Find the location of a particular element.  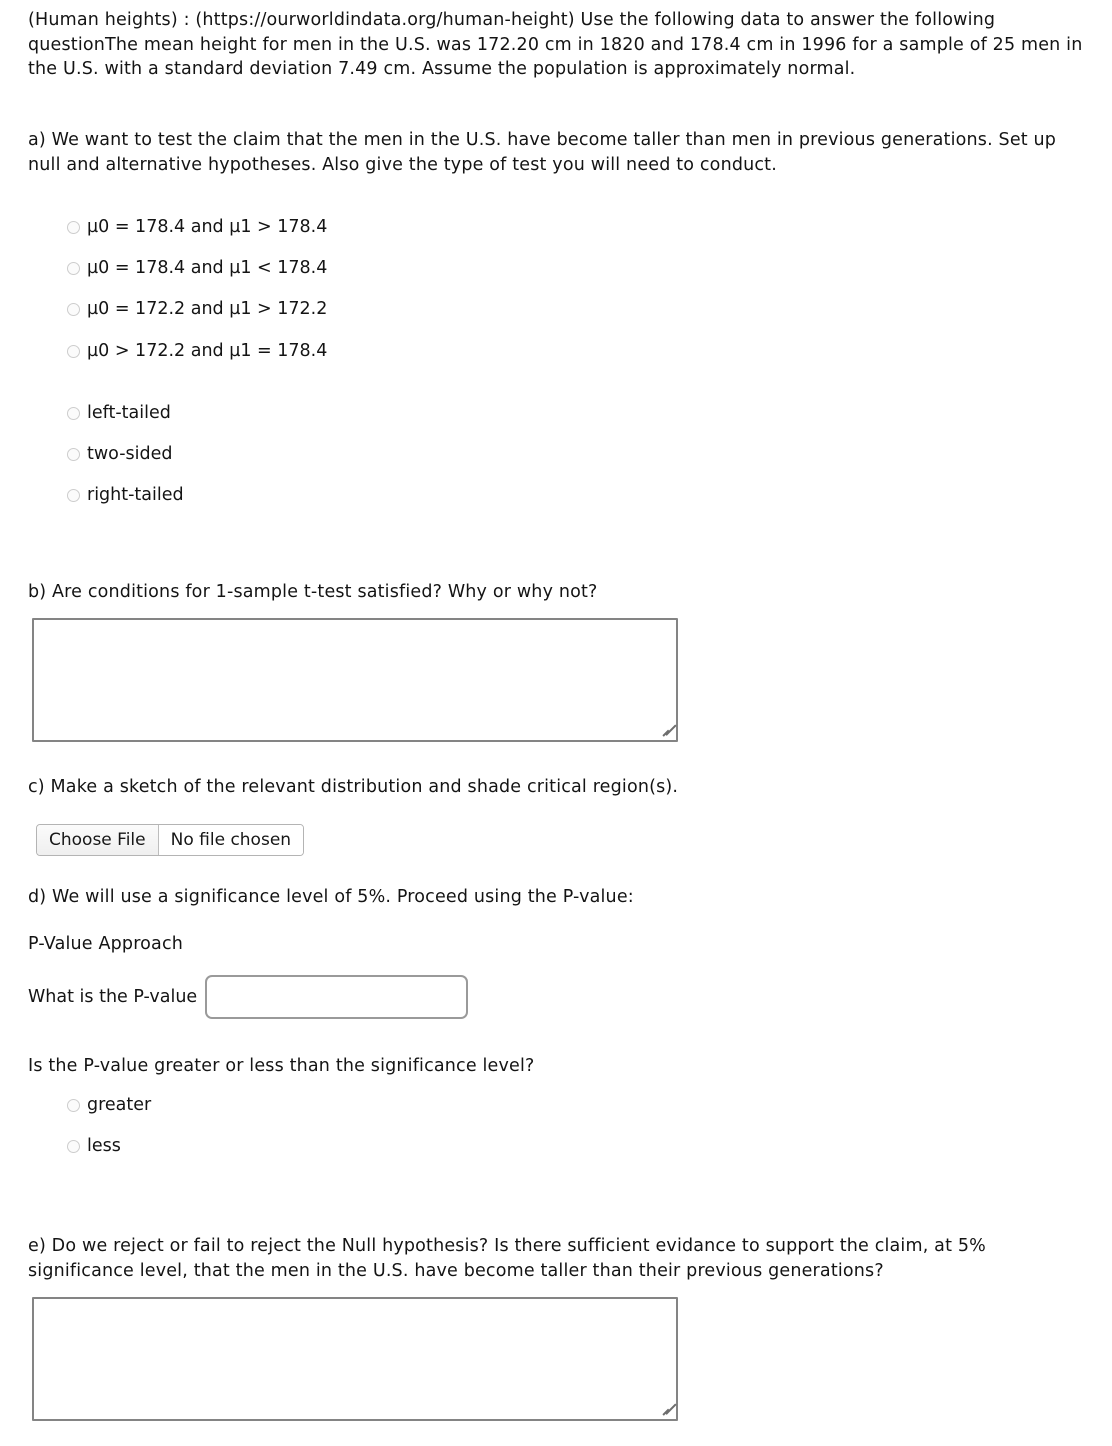

hypothesis-option-1-label: µ0 = 178.4 and µ1 > 178.4 is located at coordinates (207, 227).